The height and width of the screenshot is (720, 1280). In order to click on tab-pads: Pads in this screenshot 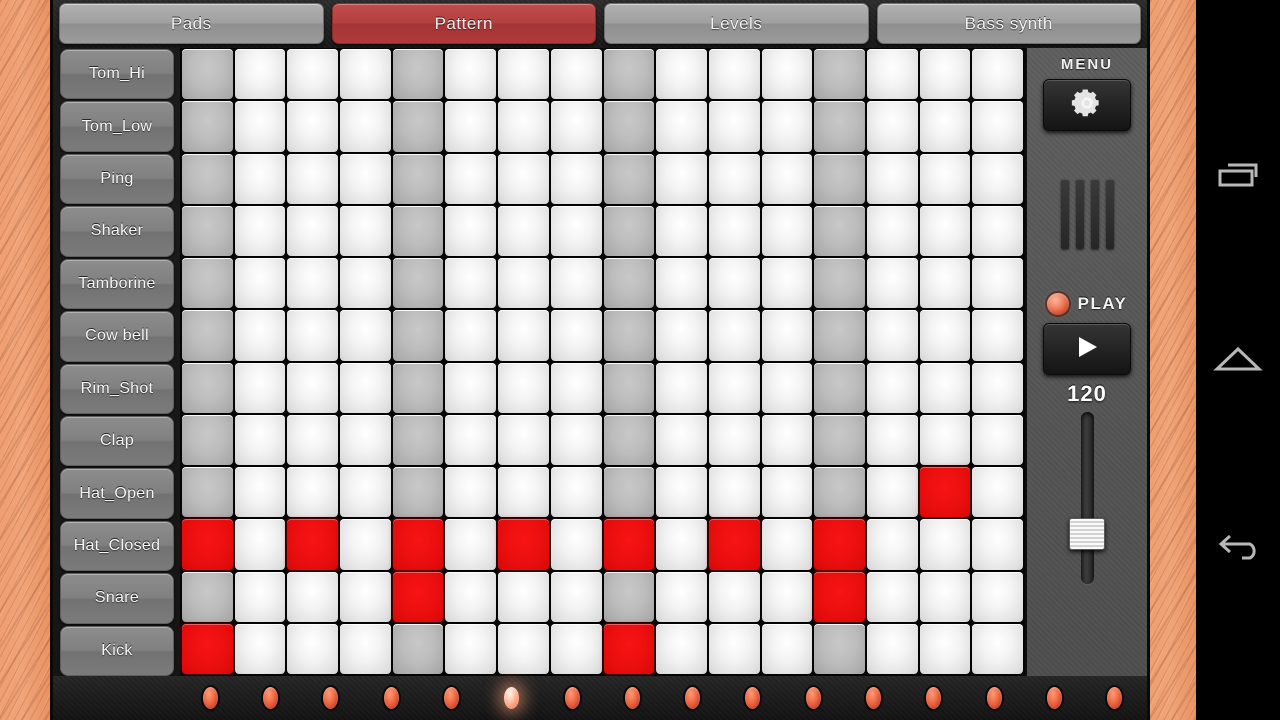, I will do `click(191, 23)`.